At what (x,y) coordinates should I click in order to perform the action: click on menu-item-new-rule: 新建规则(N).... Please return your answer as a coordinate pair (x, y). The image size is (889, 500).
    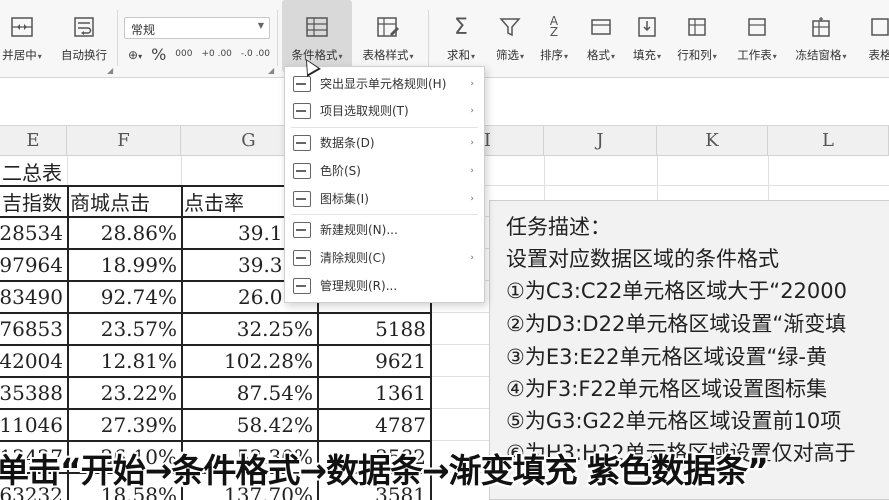
    Looking at the image, I should click on (384, 229).